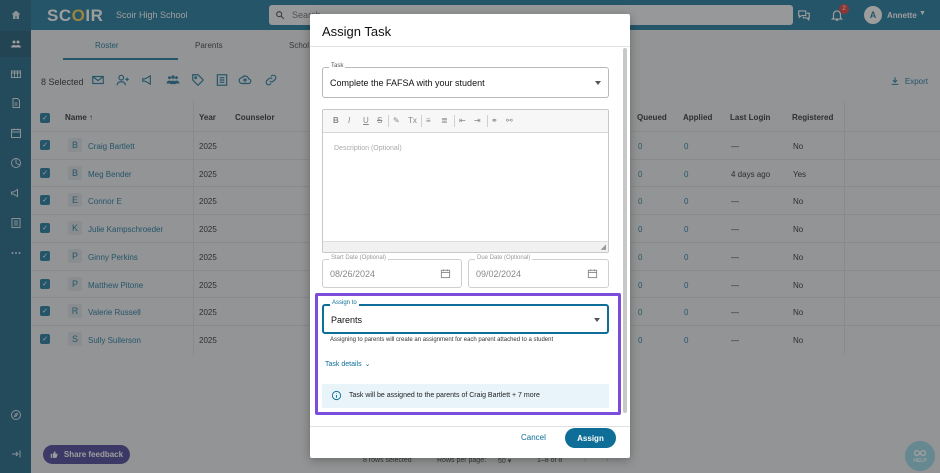 Image resolution: width=940 pixels, height=473 pixels. Describe the element at coordinates (462, 120) in the screenshot. I see `outdent-icon: ⇤` at that location.